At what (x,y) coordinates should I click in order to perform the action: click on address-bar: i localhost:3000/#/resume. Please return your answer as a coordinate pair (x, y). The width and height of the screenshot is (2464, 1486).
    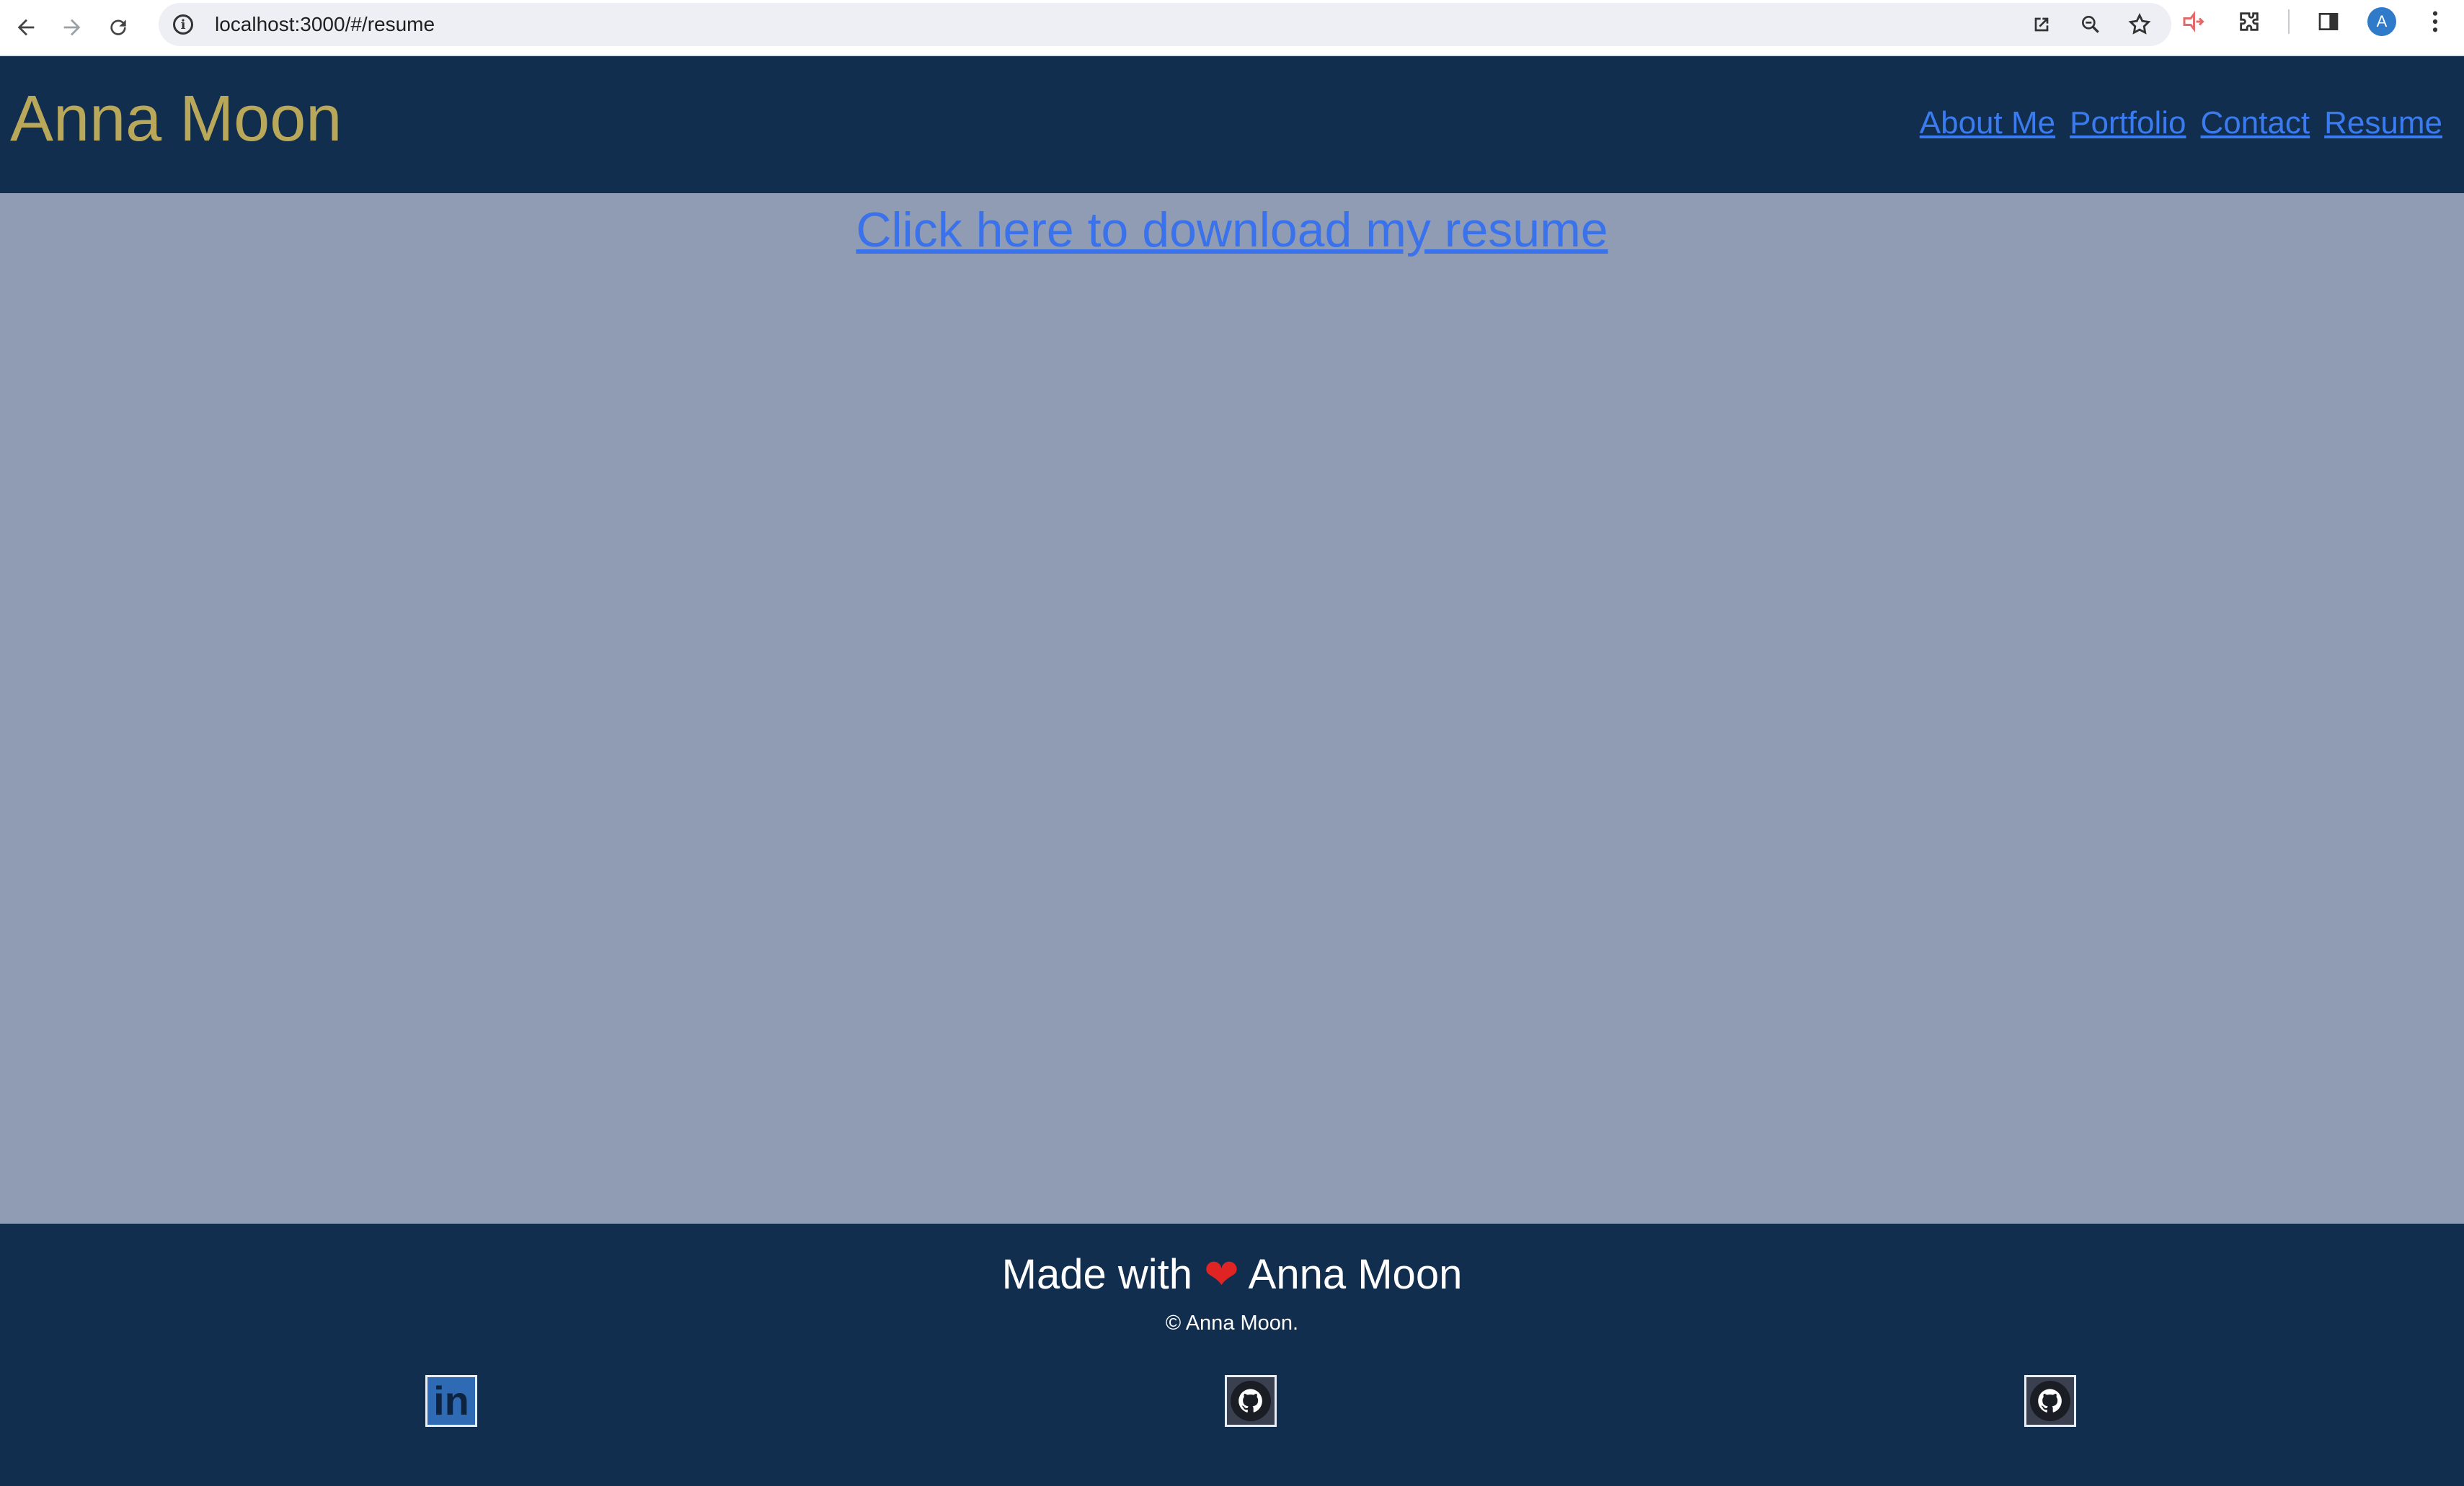
    Looking at the image, I should click on (1165, 24).